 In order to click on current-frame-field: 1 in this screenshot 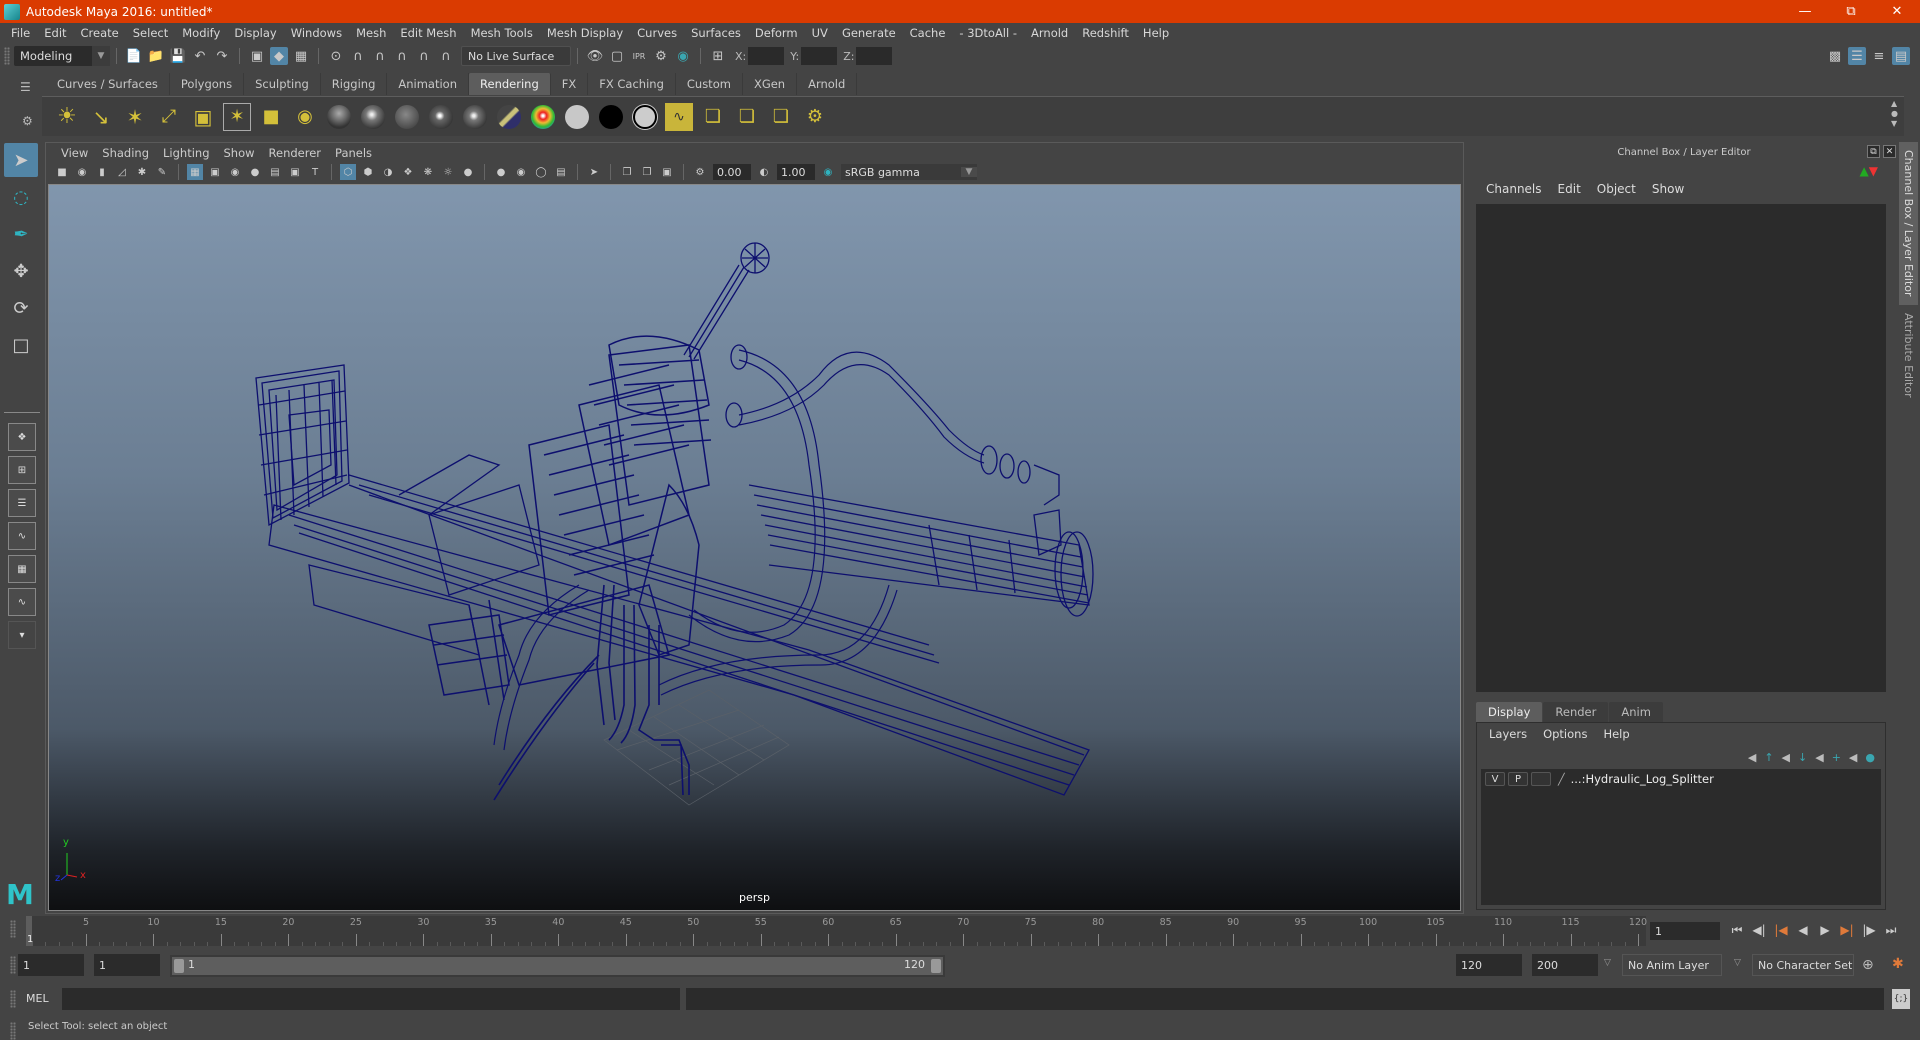, I will do `click(1685, 931)`.